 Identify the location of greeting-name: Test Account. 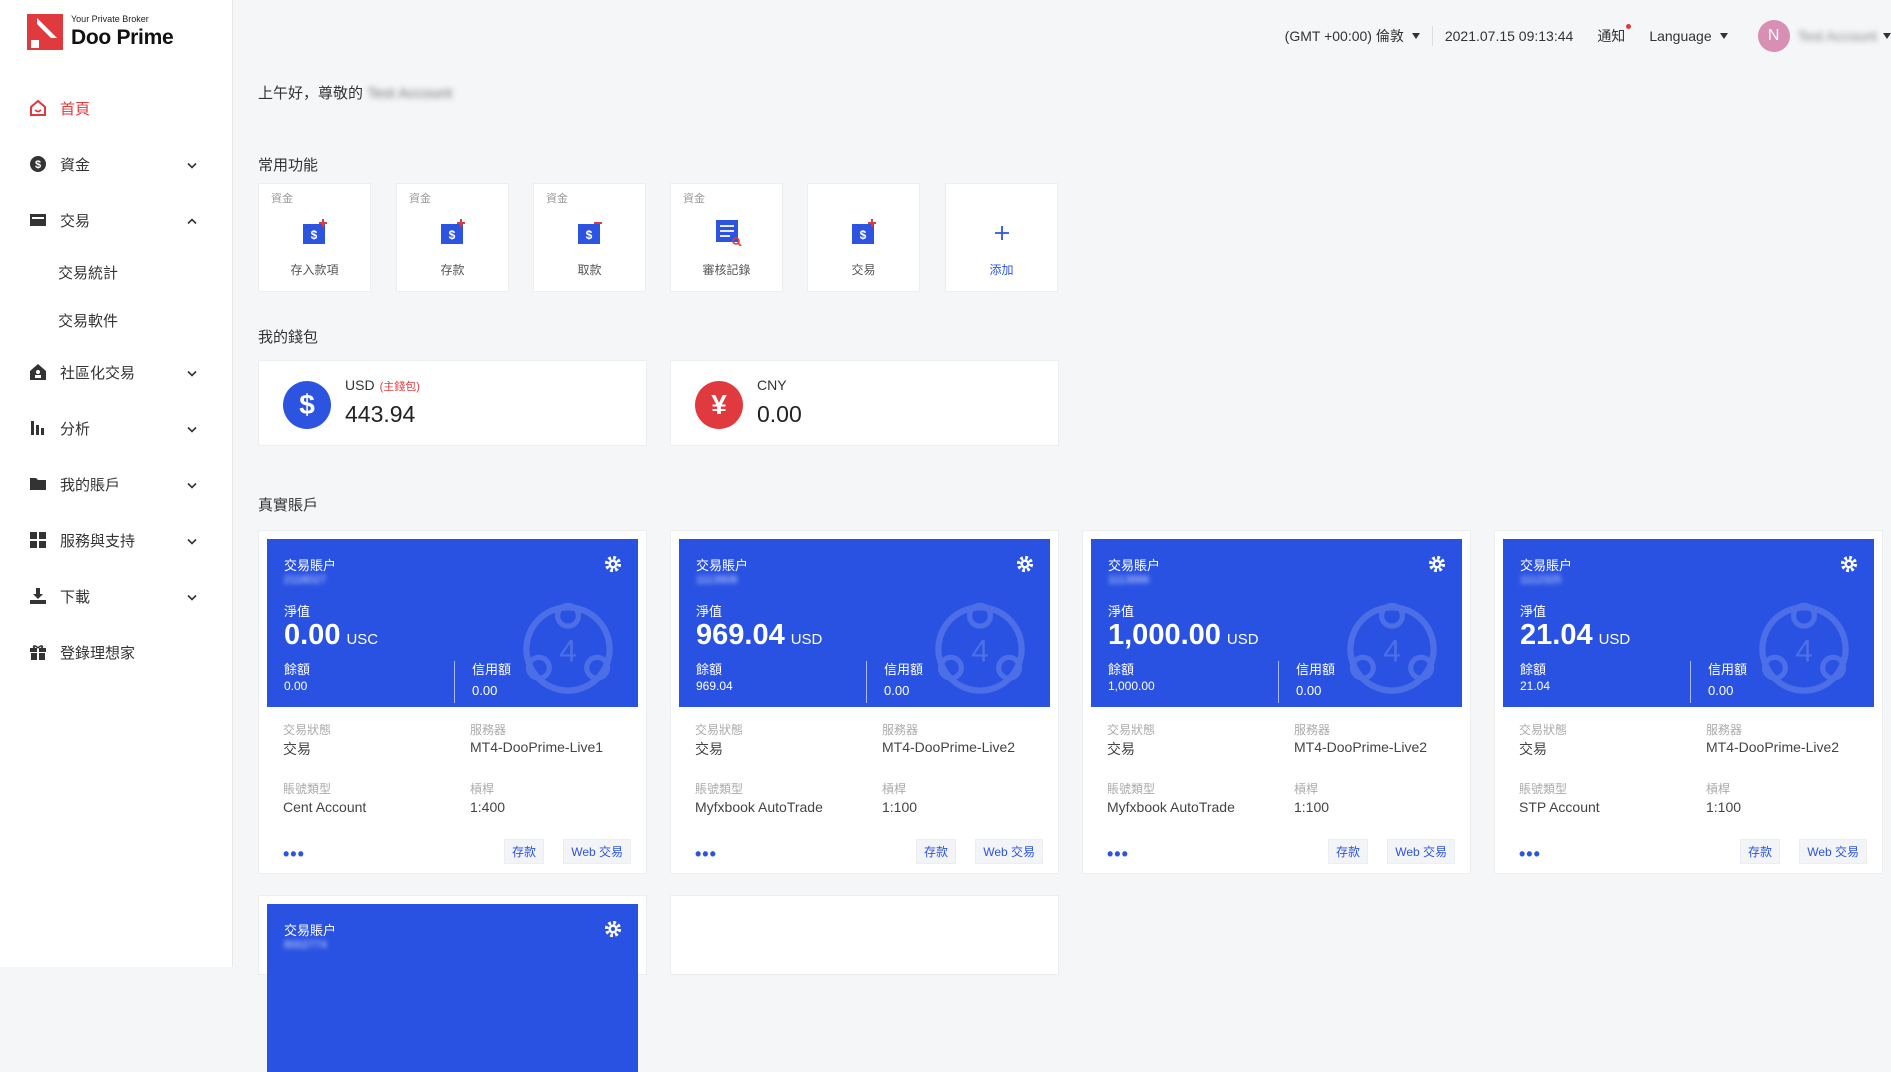
(410, 93).